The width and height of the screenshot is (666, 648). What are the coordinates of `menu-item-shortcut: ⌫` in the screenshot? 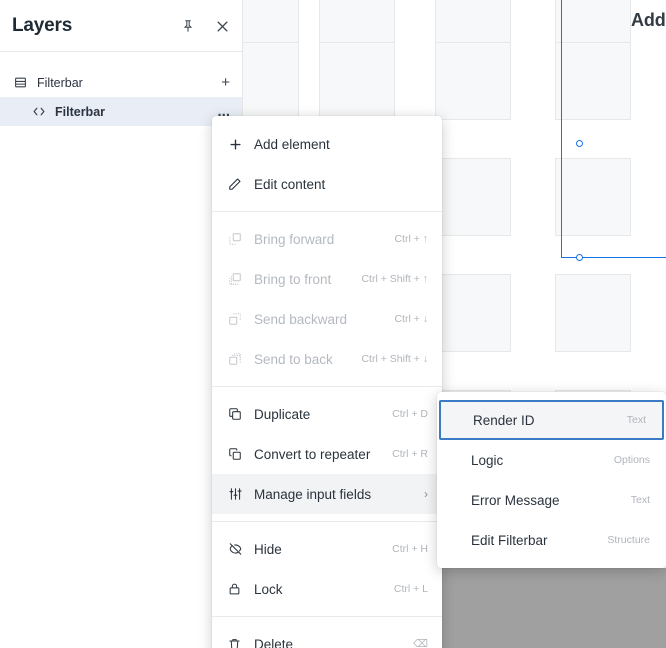 It's located at (420, 643).